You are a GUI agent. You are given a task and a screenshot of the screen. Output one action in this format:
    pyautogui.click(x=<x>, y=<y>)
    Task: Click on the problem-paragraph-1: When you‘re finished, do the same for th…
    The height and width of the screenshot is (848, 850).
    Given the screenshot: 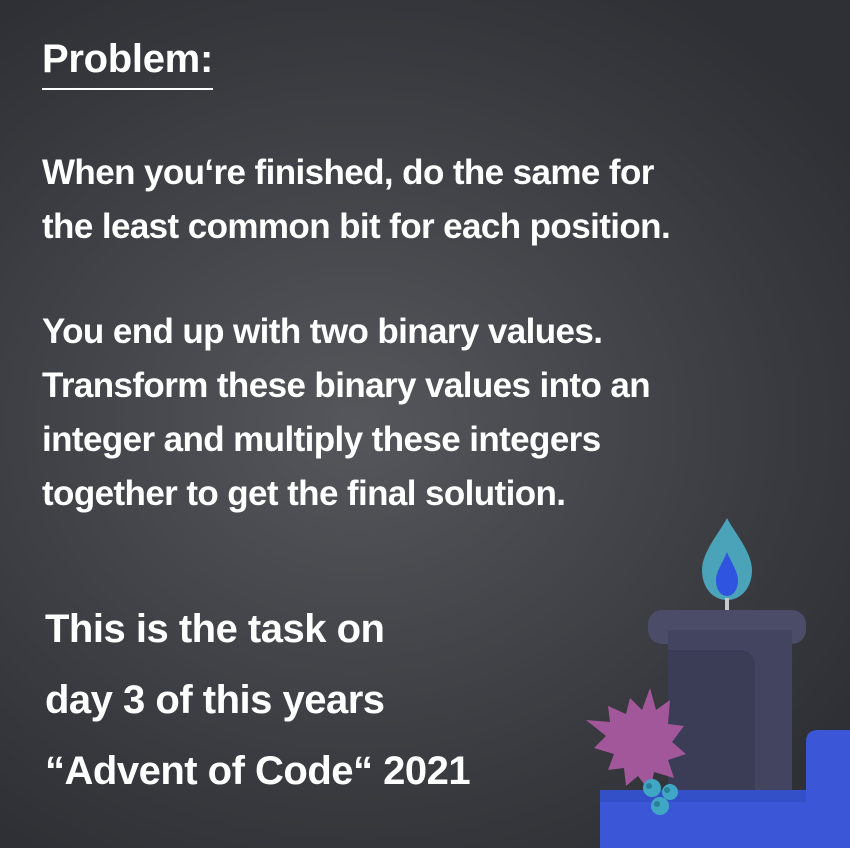 What is the action you would take?
    pyautogui.click(x=356, y=200)
    